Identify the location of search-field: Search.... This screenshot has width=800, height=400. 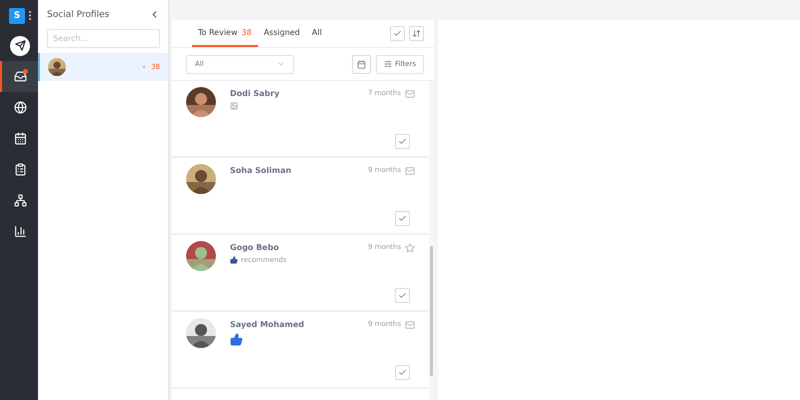
(103, 38).